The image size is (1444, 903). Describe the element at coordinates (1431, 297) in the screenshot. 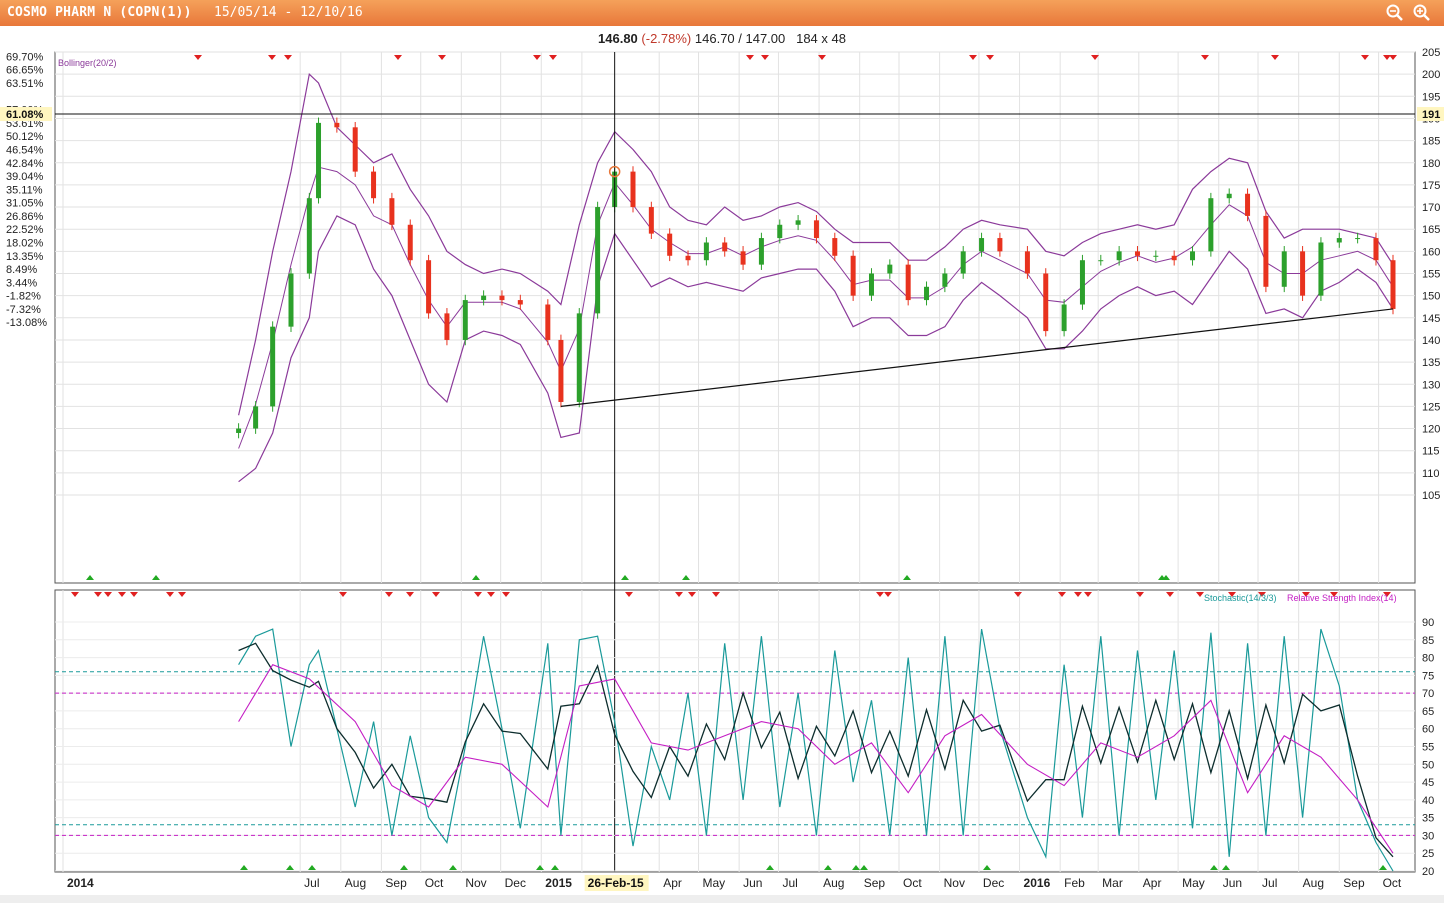

I see `price-axis-tick: 150` at that location.